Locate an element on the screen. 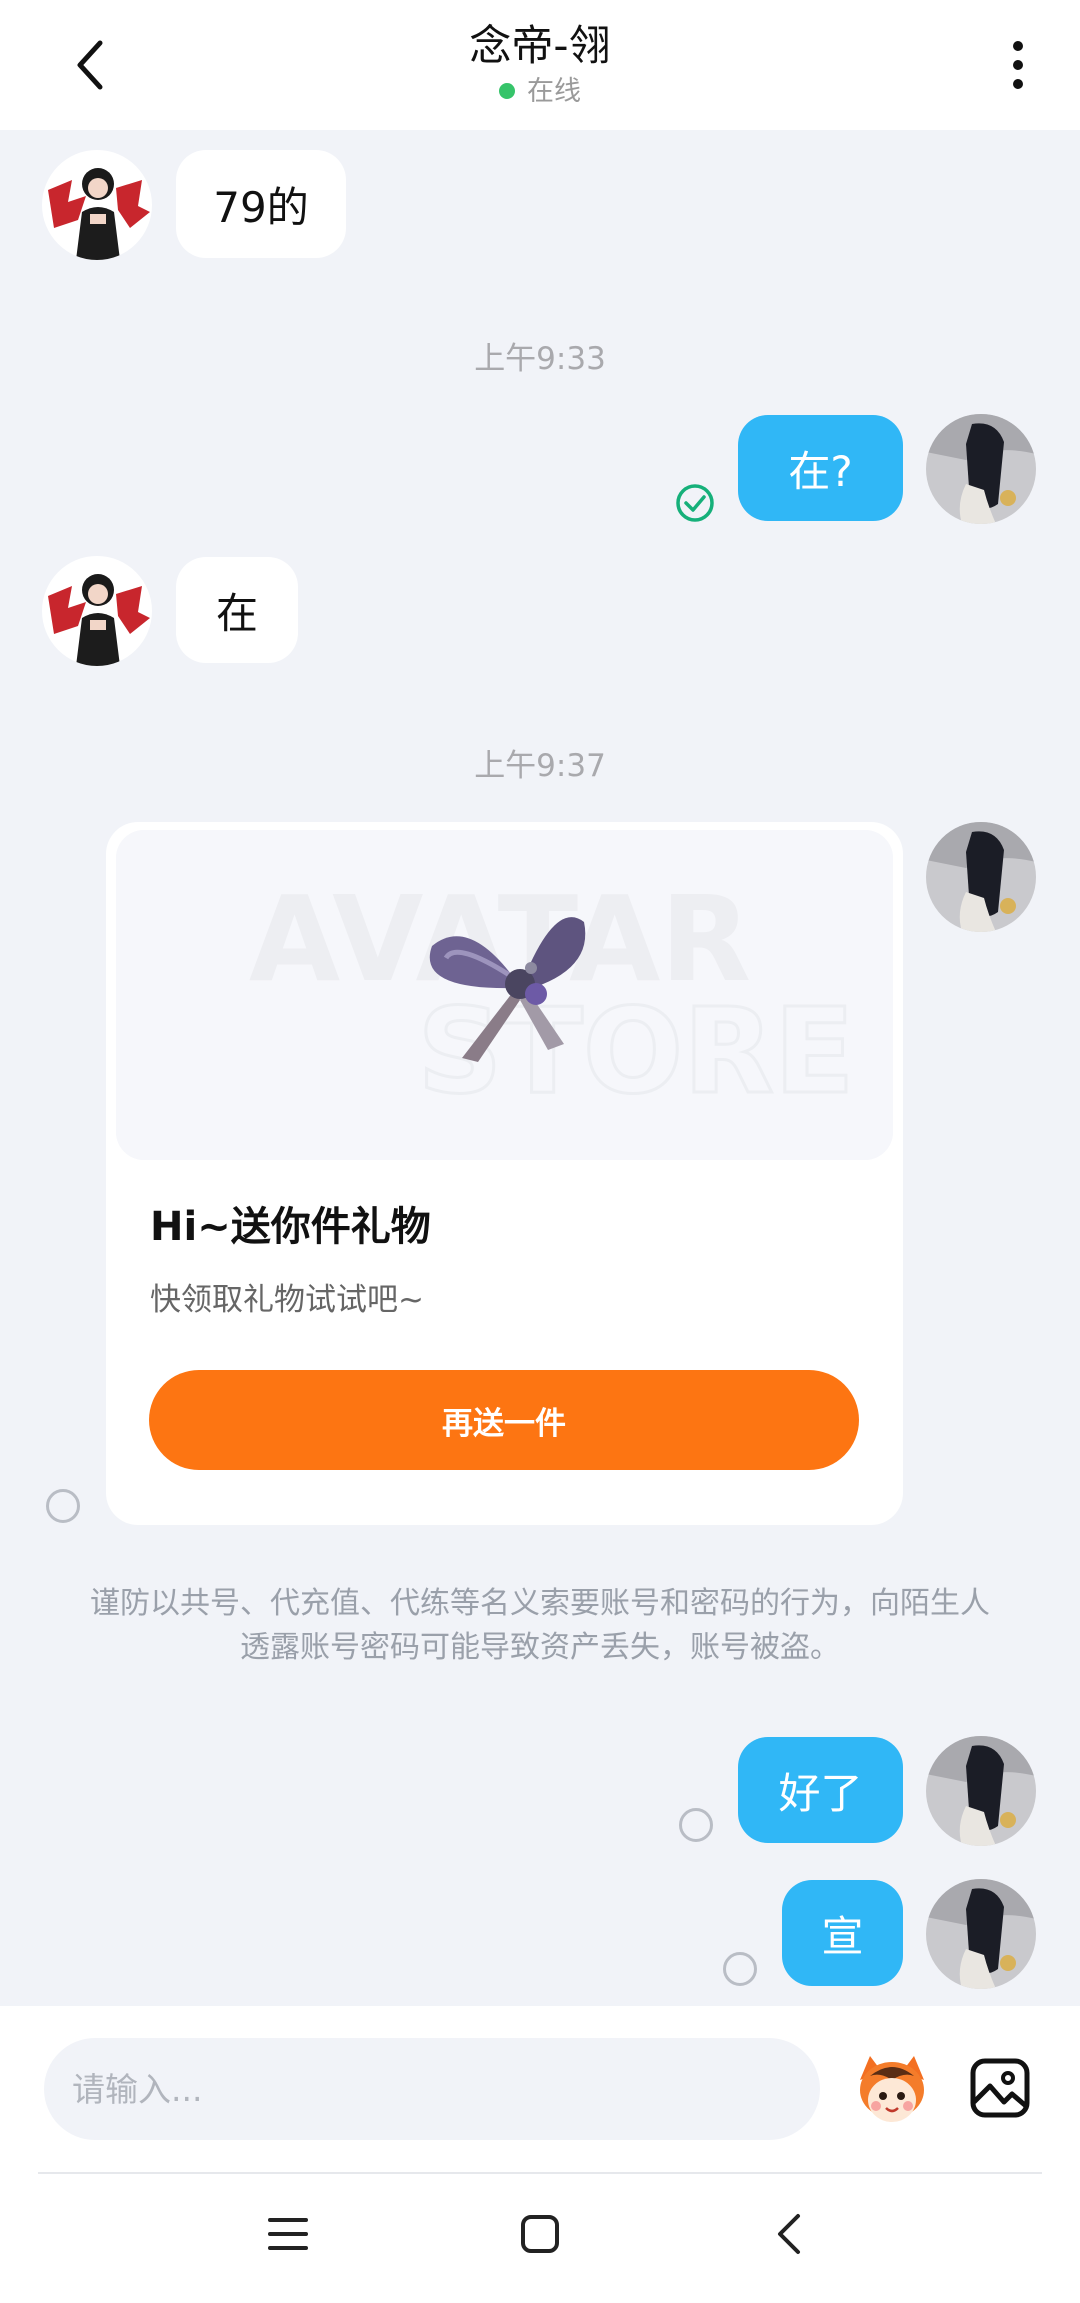 This screenshot has width=1080, height=2303. read-check-icon is located at coordinates (695, 503).